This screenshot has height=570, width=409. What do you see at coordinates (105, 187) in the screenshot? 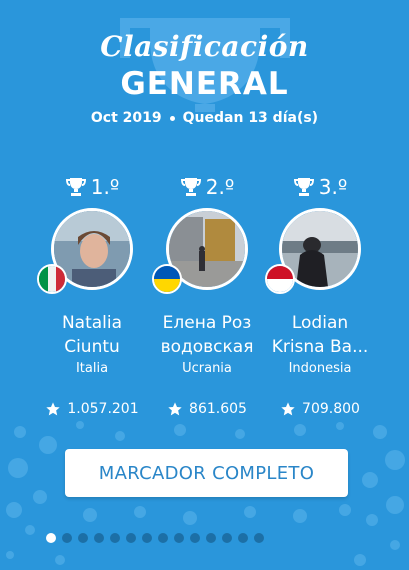
I see `rank-label: 1.º` at bounding box center [105, 187].